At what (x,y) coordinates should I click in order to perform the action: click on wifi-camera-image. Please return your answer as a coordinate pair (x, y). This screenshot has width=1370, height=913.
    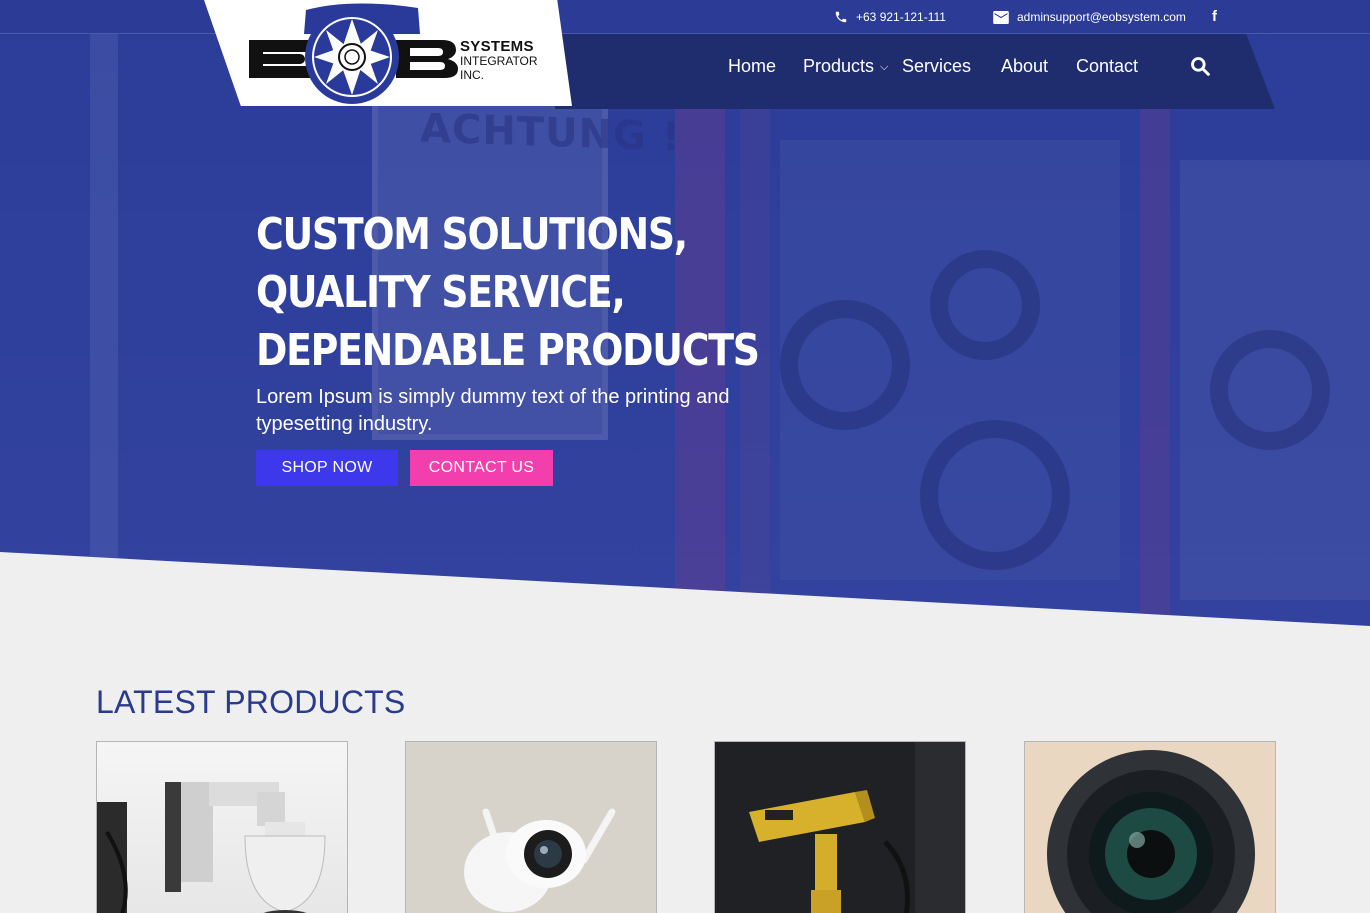
    Looking at the image, I should click on (531, 827).